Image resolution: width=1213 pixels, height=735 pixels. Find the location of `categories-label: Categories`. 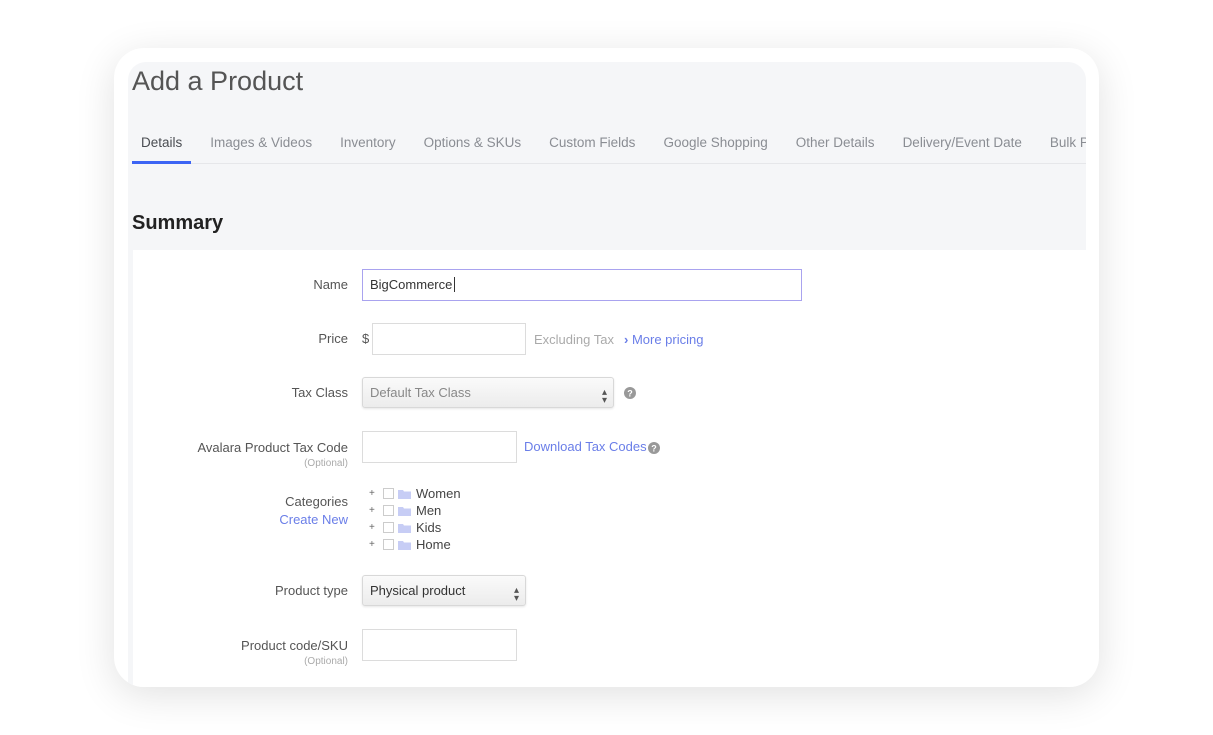

categories-label: Categories is located at coordinates (316, 501).